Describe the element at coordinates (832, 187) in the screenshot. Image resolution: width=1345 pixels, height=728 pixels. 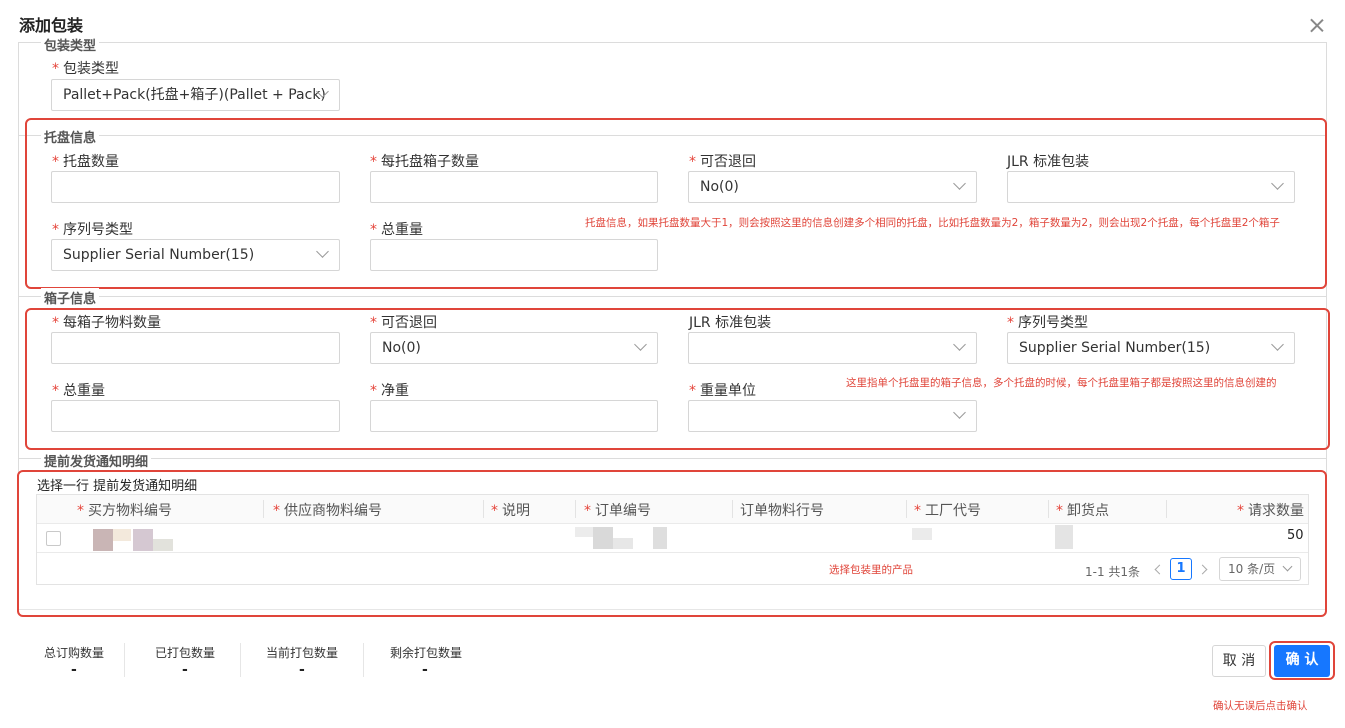
I see `pallet-returnable-select: No(0)` at that location.